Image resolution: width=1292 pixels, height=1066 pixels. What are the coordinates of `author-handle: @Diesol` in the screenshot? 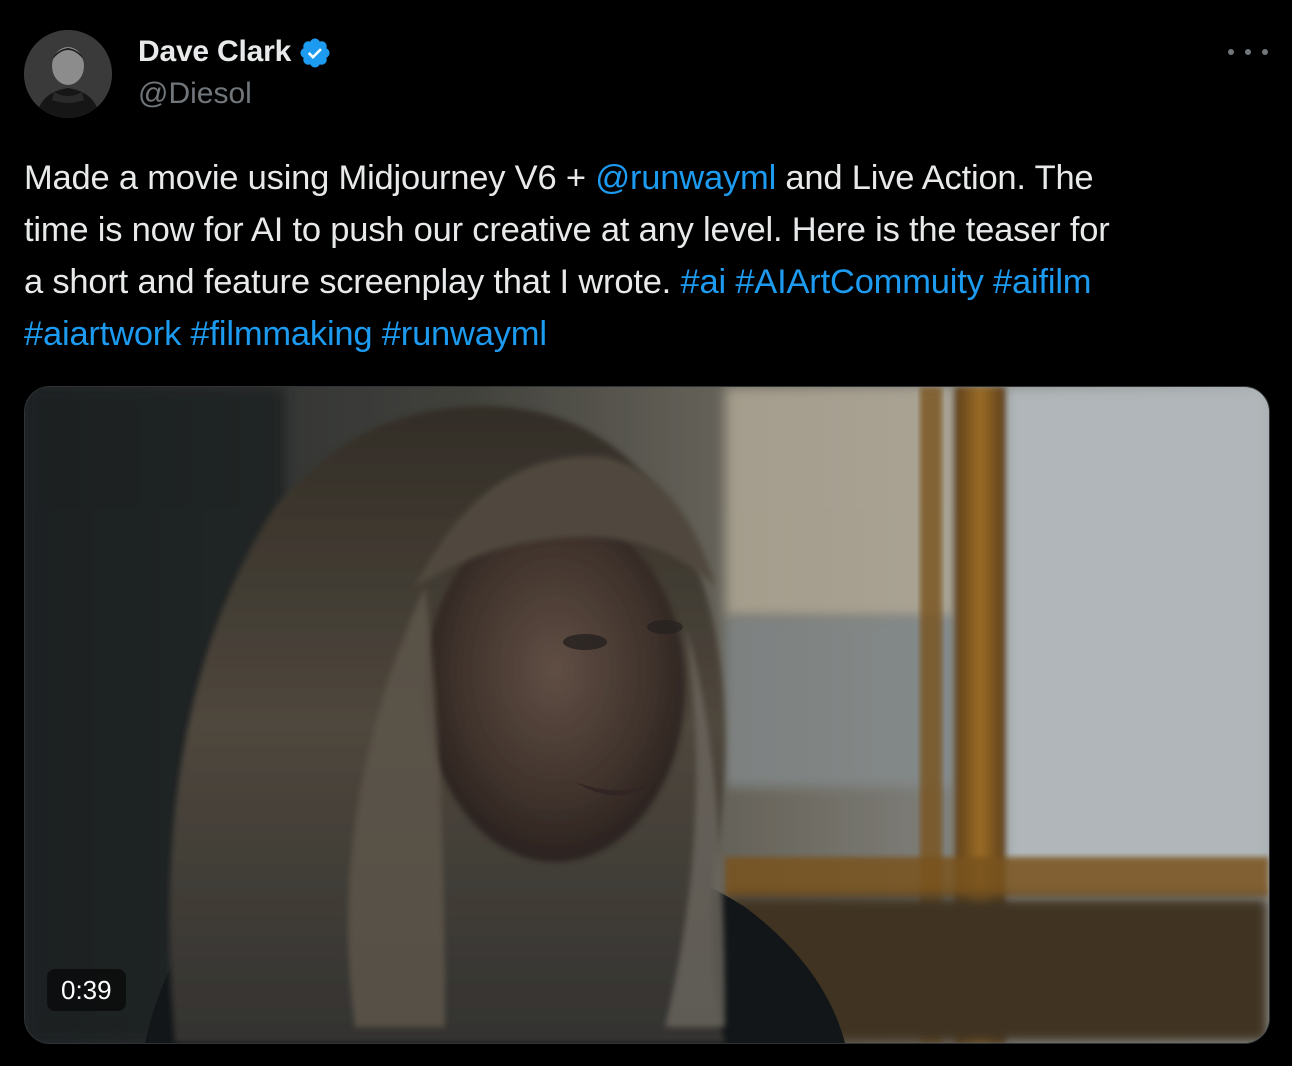 It's located at (195, 94).